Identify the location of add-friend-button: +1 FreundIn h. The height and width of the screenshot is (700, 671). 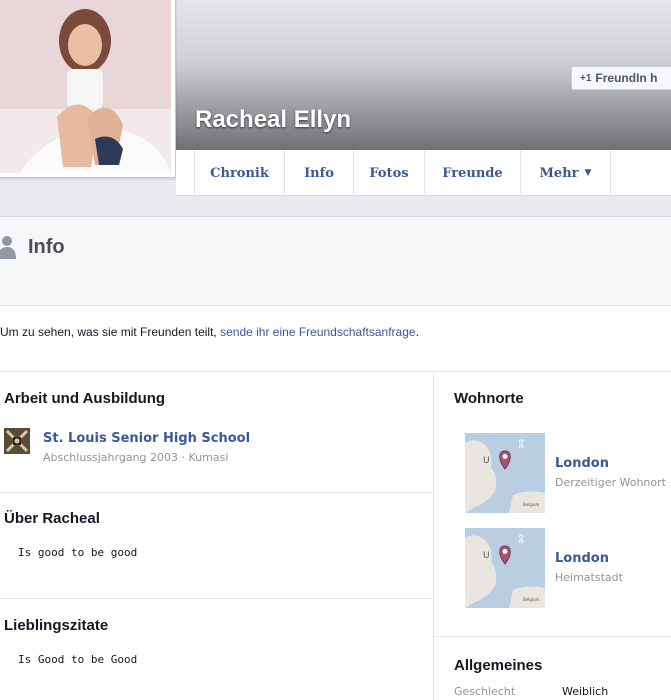
(621, 78).